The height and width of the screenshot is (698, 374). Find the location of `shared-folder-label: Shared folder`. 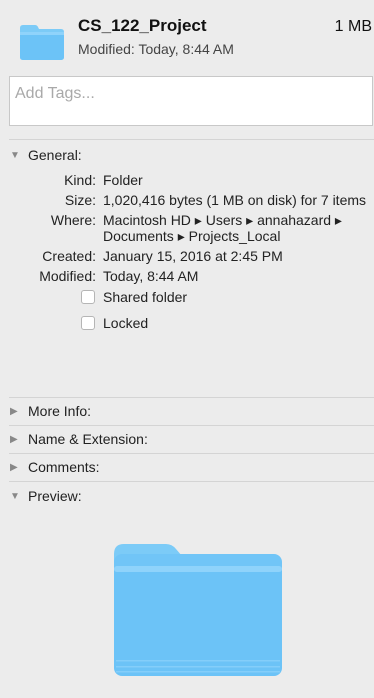

shared-folder-label: Shared folder is located at coordinates (145, 297).